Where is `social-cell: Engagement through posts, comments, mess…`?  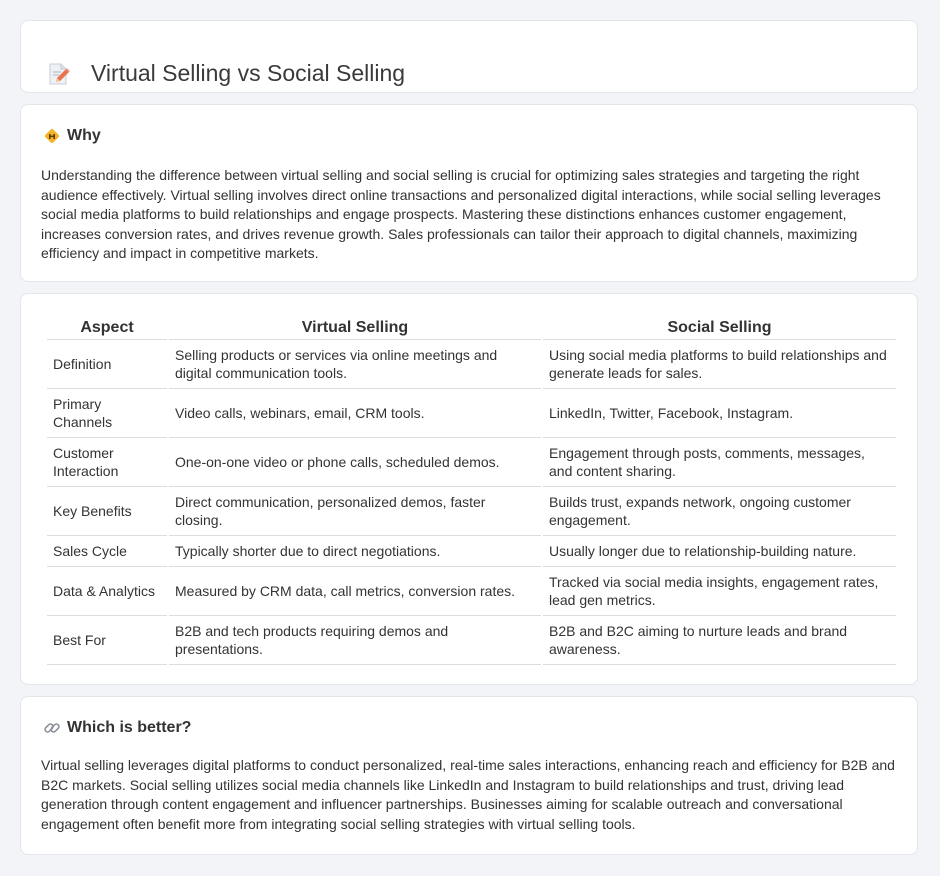 social-cell: Engagement through posts, comments, mess… is located at coordinates (719, 462).